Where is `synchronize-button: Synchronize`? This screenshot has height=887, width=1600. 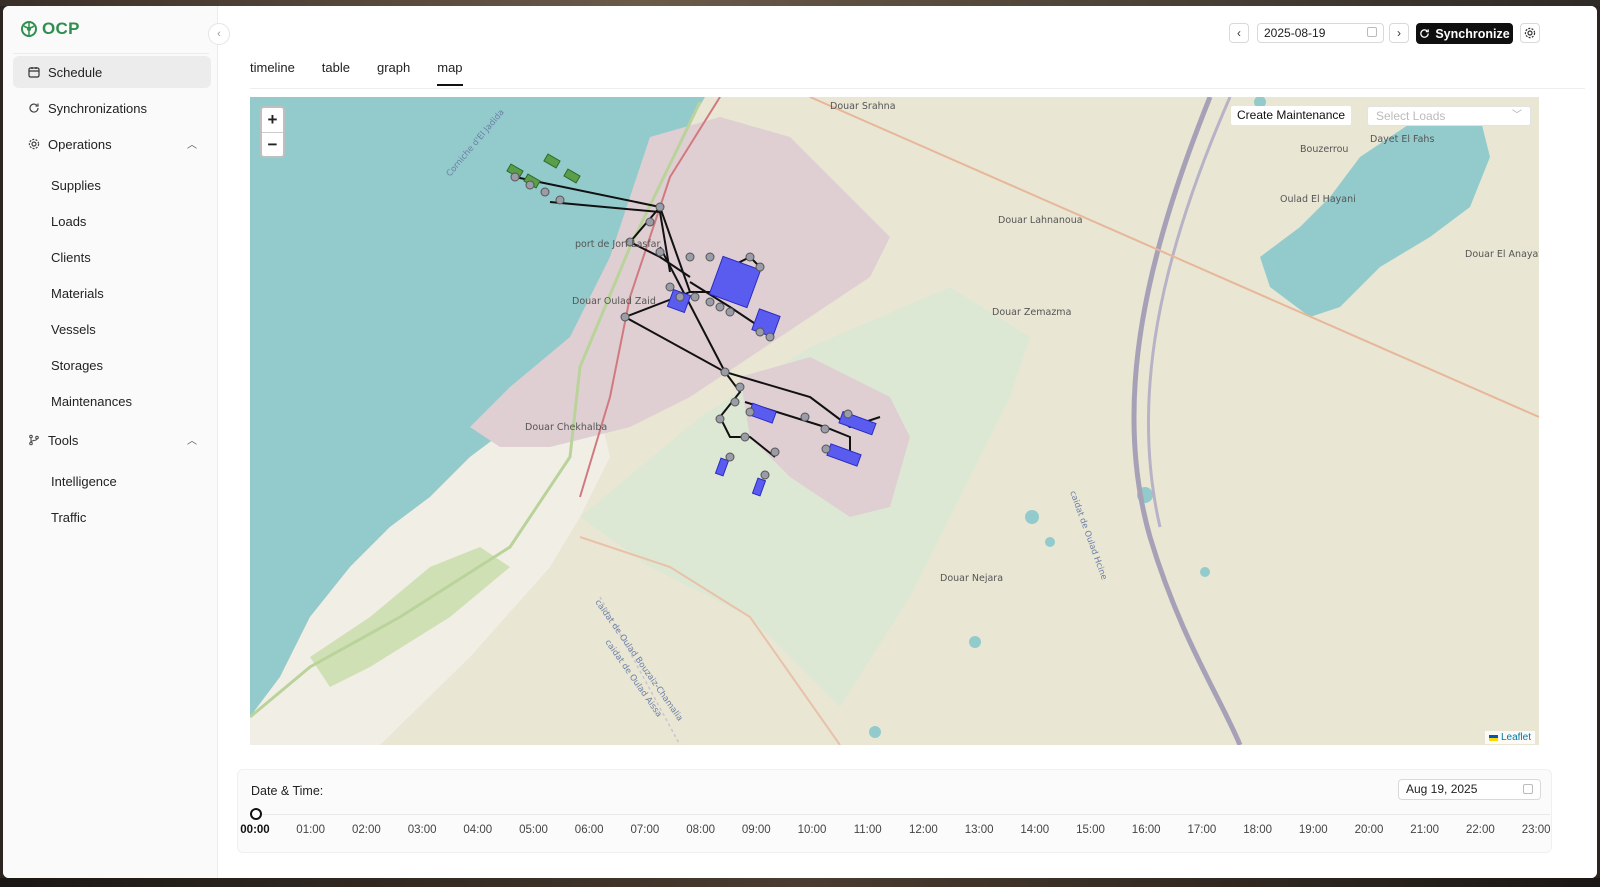
synchronize-button: Synchronize is located at coordinates (1464, 33).